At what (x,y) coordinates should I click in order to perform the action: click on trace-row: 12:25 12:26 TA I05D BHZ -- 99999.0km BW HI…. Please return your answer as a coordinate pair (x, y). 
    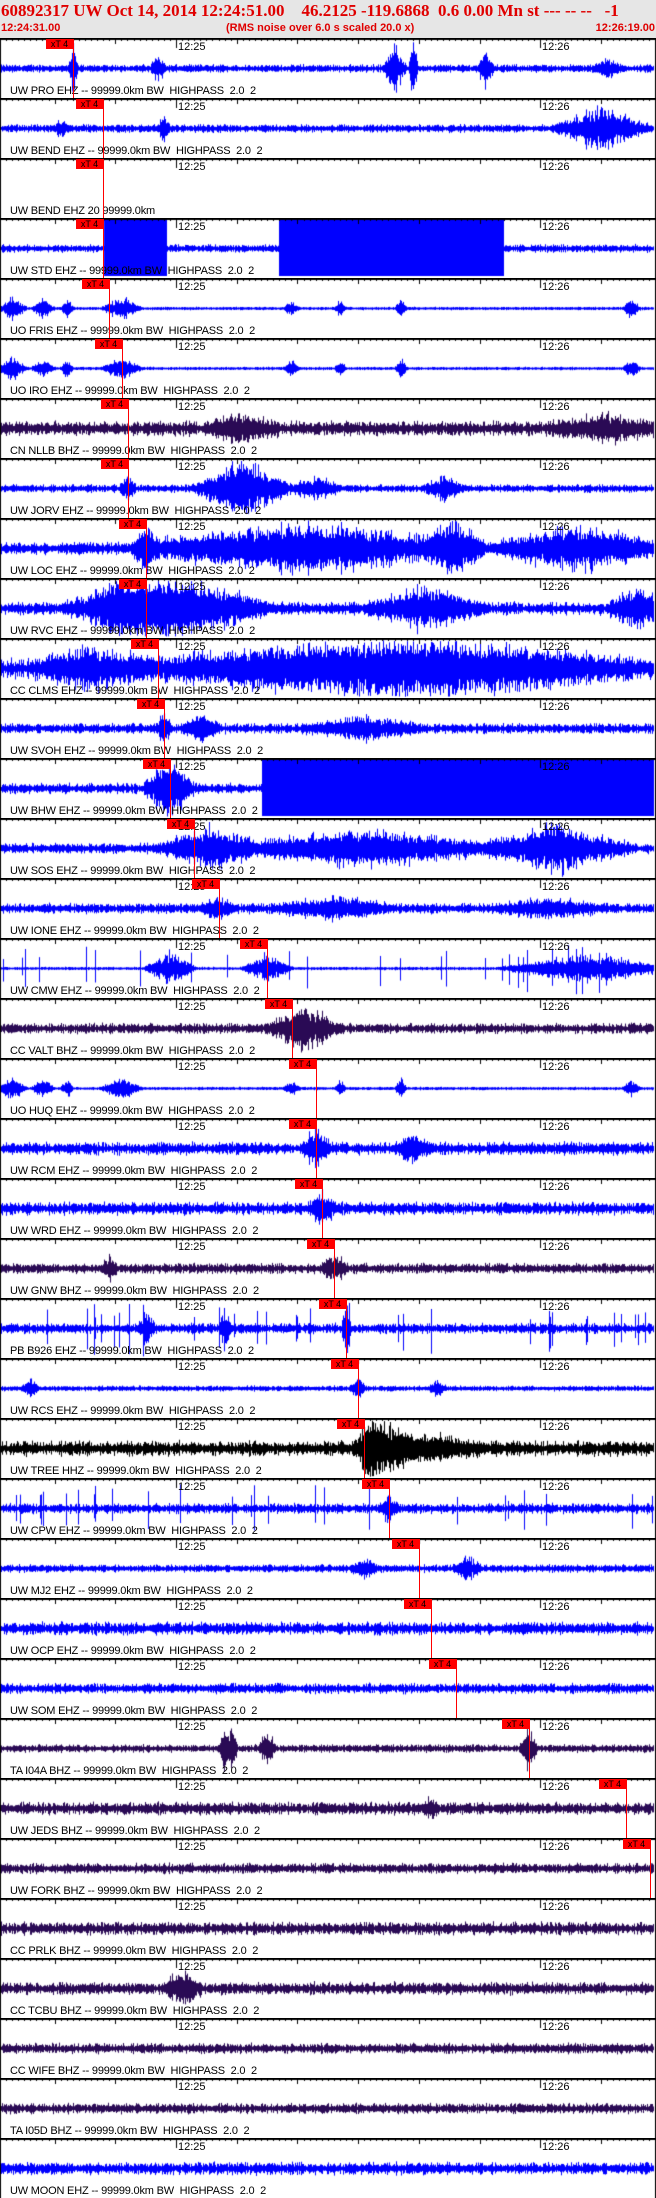
    Looking at the image, I should click on (328, 2108).